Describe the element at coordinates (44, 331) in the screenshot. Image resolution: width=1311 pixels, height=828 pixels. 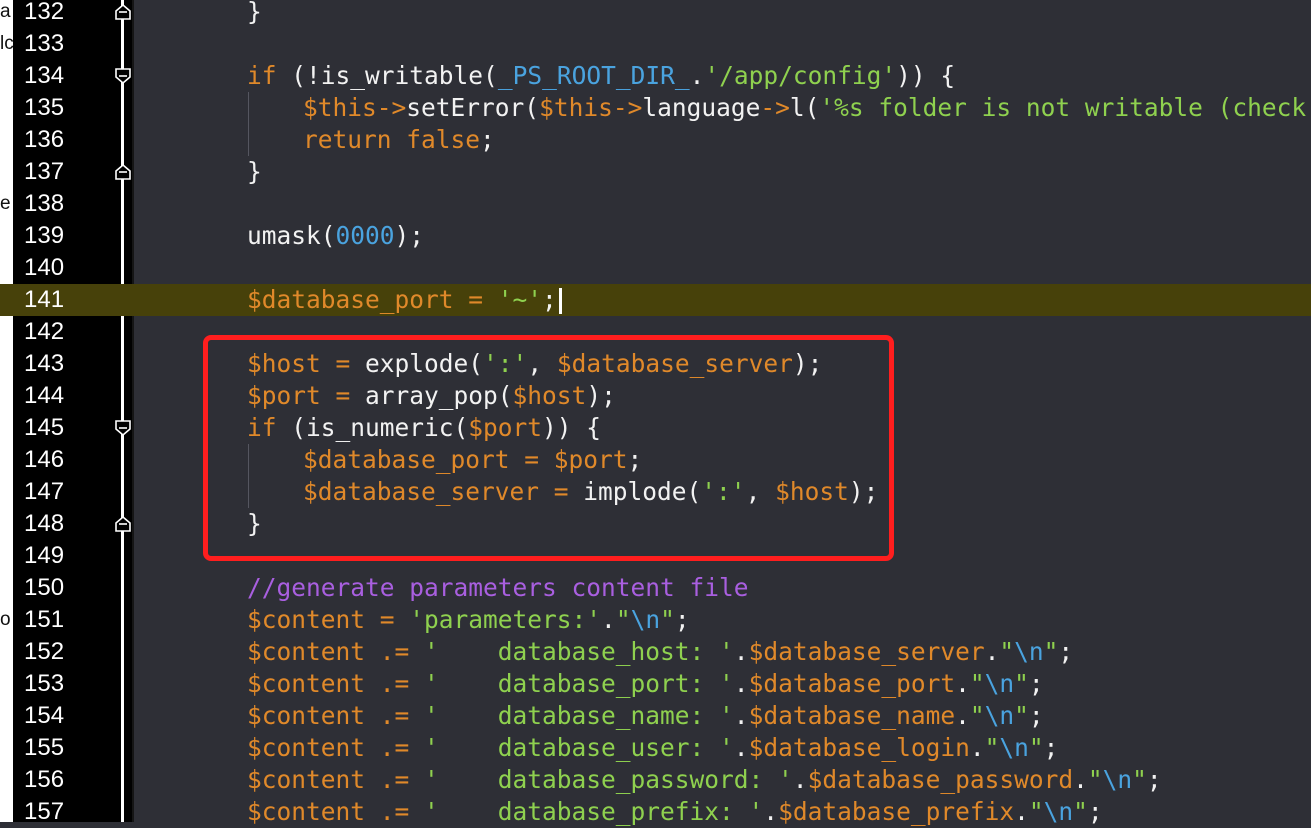
I see `line-number: 142` at that location.